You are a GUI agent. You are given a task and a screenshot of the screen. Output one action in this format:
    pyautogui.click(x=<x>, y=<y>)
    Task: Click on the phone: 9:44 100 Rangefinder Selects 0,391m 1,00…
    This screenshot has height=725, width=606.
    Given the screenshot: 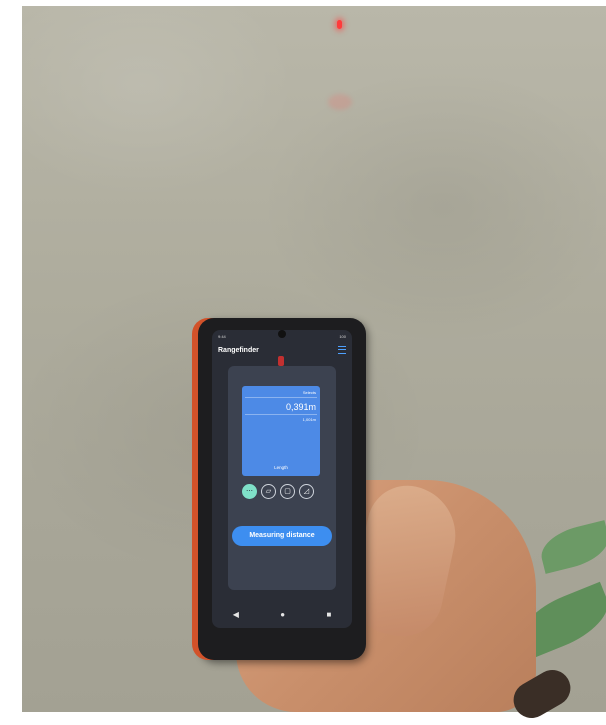 What is the action you would take?
    pyautogui.click(x=282, y=489)
    